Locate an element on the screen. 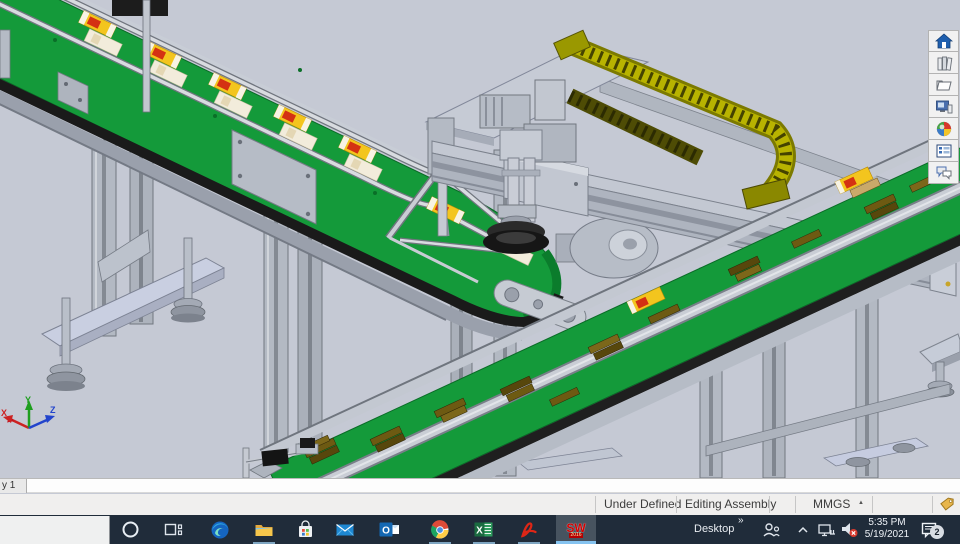  task-view-button is located at coordinates (173, 529).